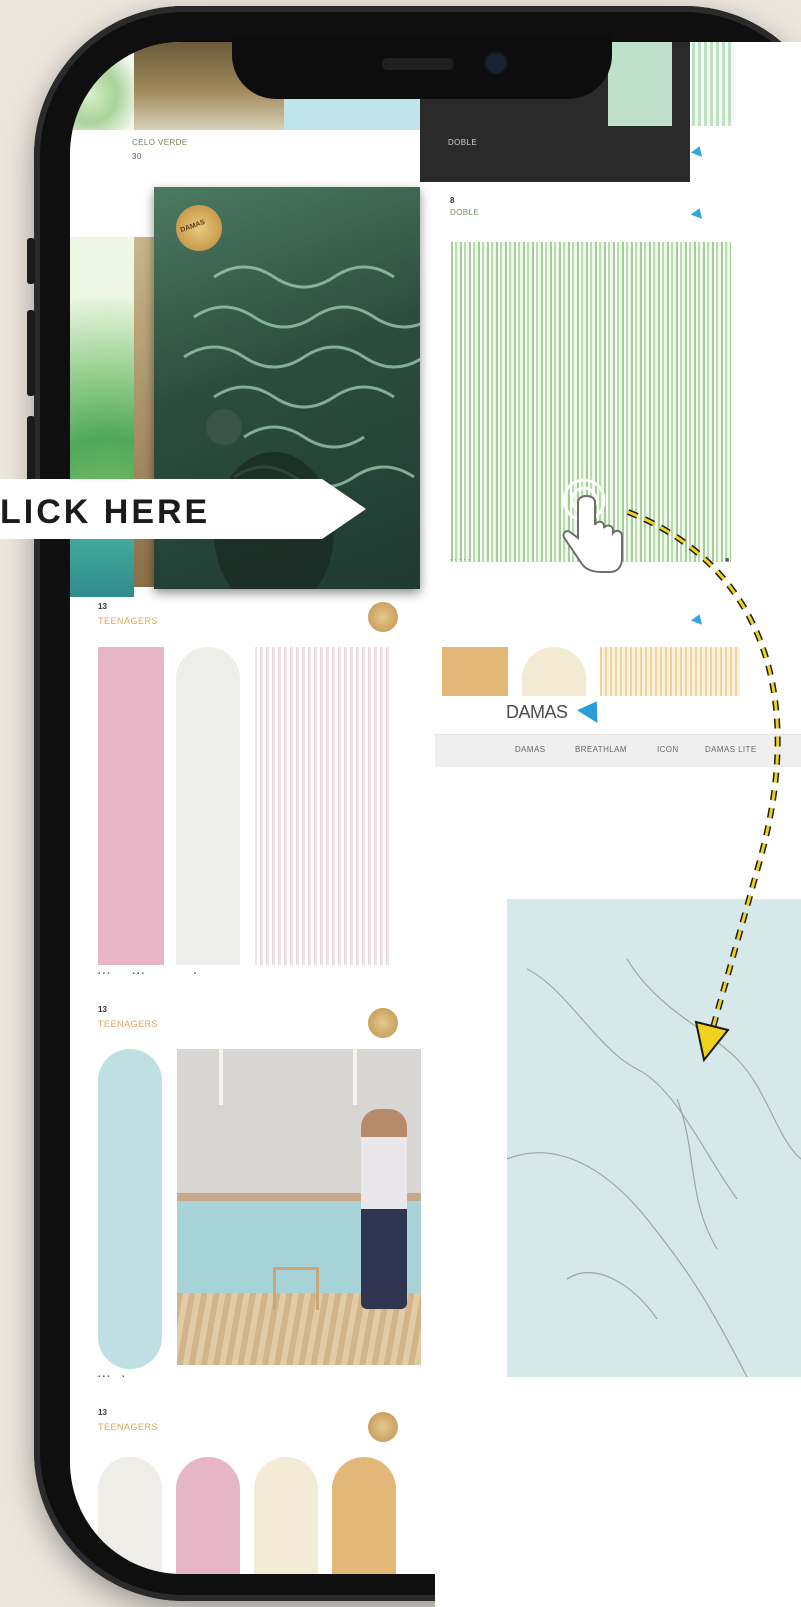 Image resolution: width=801 pixels, height=1607 pixels. What do you see at coordinates (130, 1209) in the screenshot?
I see `blue-pill-swatch` at bounding box center [130, 1209].